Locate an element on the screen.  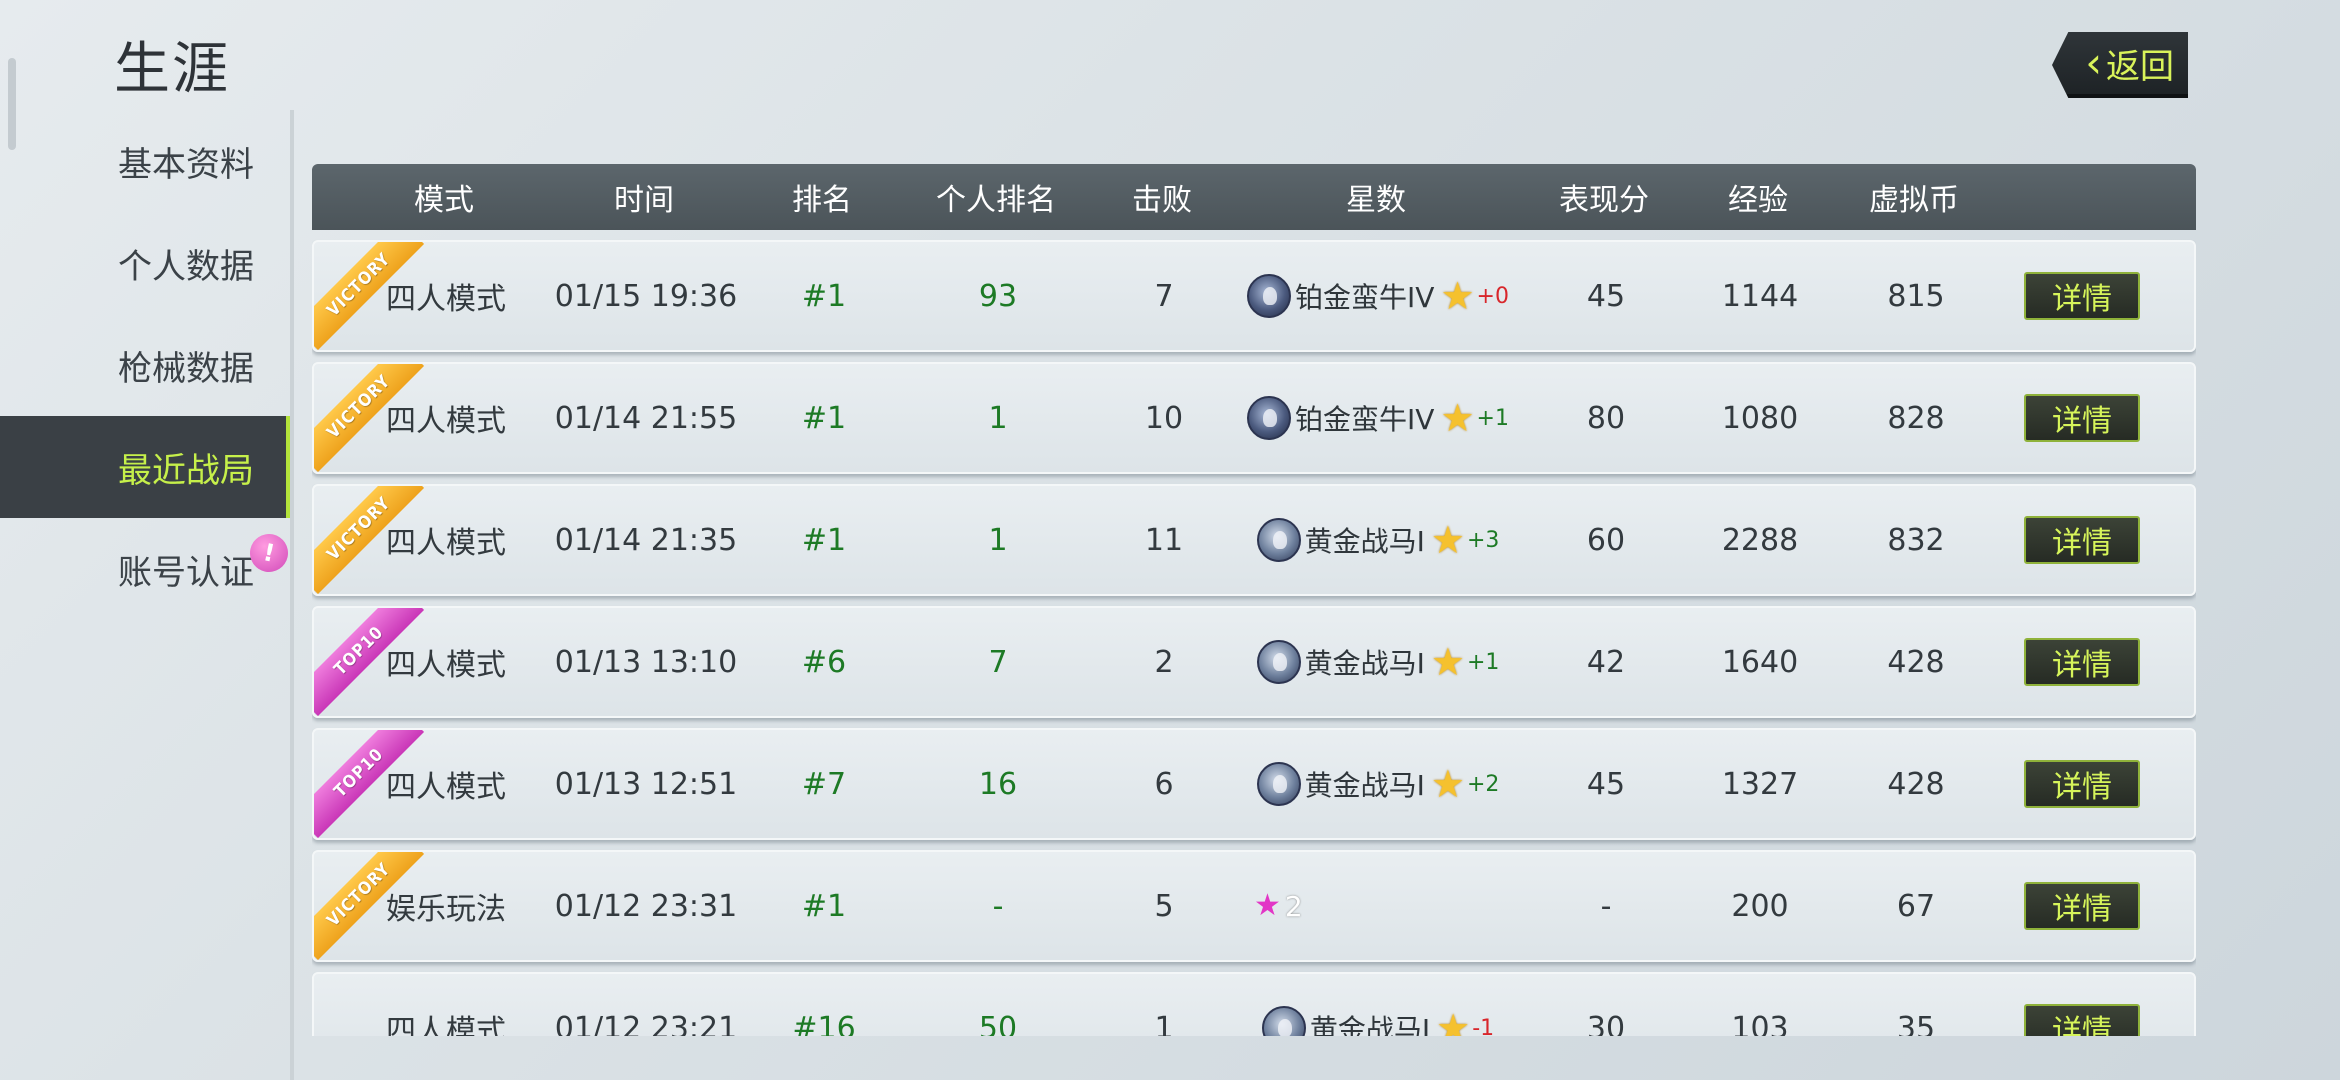
score-cell: 30 is located at coordinates (1606, 1023).